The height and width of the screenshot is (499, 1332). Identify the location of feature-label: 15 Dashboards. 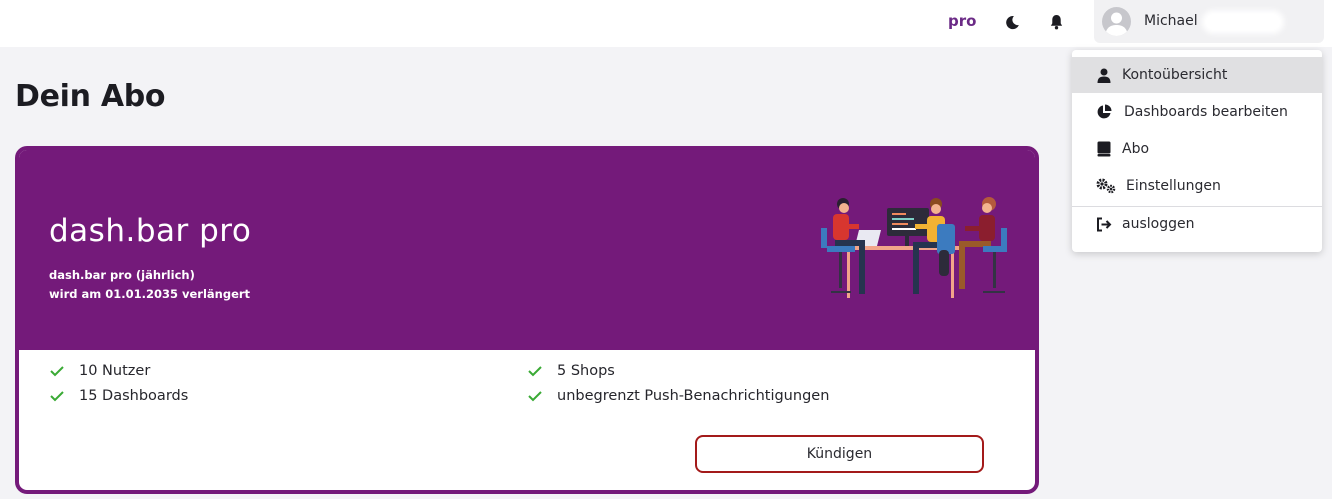
(134, 396).